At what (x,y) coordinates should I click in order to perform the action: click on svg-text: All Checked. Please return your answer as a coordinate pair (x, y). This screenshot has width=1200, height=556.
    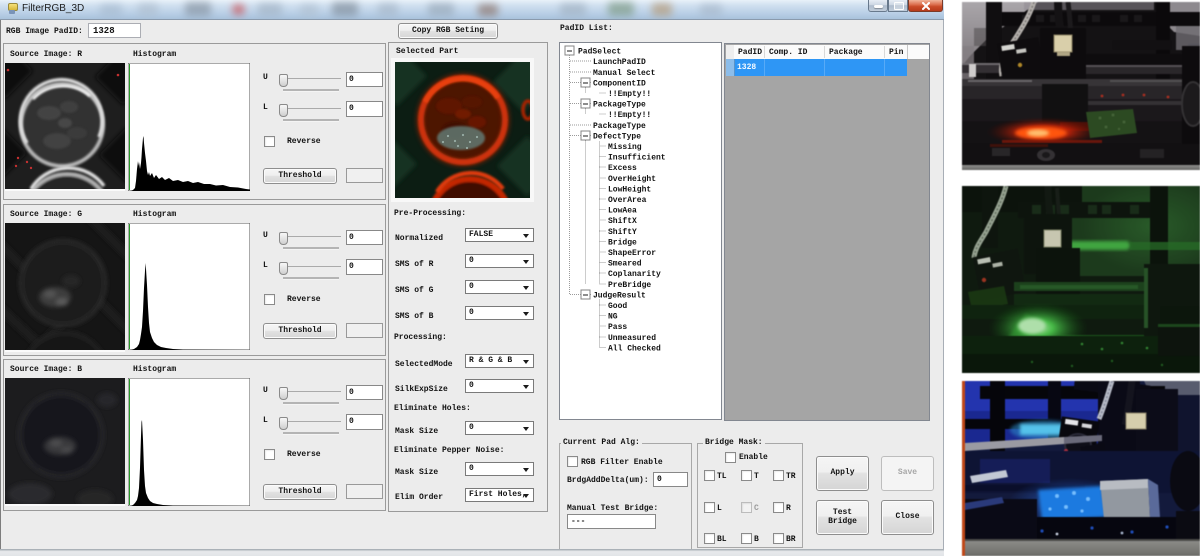
    Looking at the image, I should click on (634, 348).